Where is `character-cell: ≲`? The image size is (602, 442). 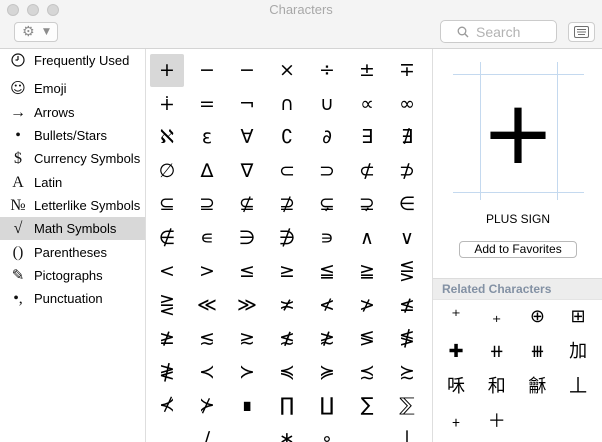 character-cell: ≲ is located at coordinates (207, 338).